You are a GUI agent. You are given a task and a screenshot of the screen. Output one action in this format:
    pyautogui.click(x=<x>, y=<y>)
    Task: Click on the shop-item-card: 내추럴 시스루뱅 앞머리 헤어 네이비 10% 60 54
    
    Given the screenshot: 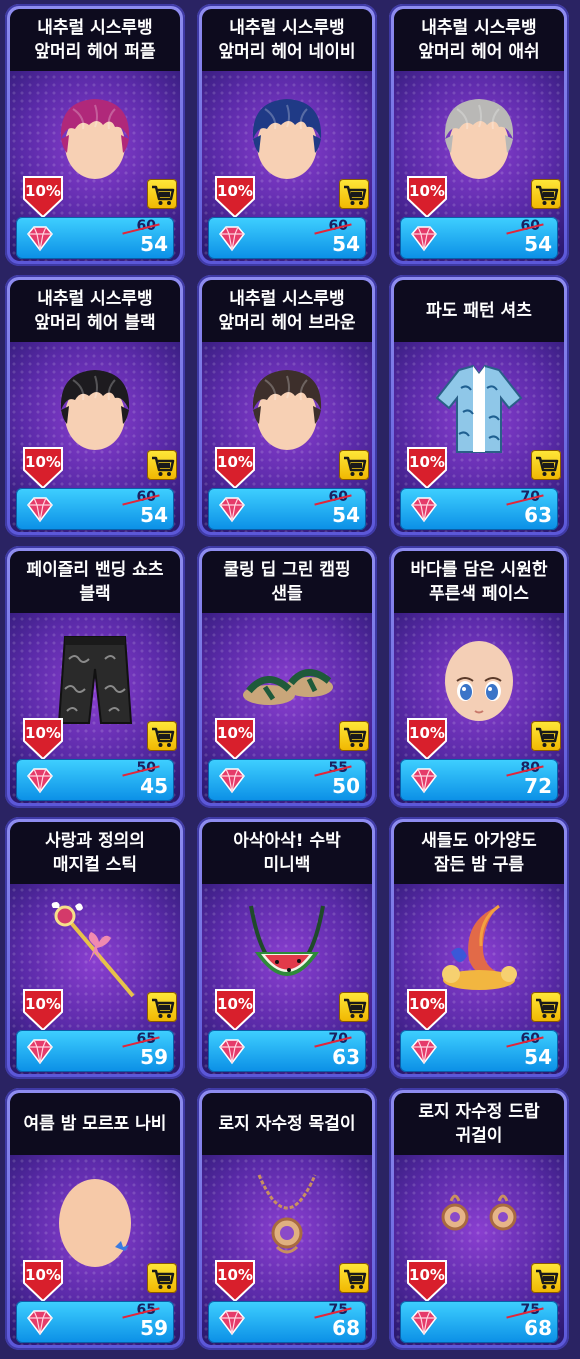 What is the action you would take?
    pyautogui.click(x=287, y=135)
    